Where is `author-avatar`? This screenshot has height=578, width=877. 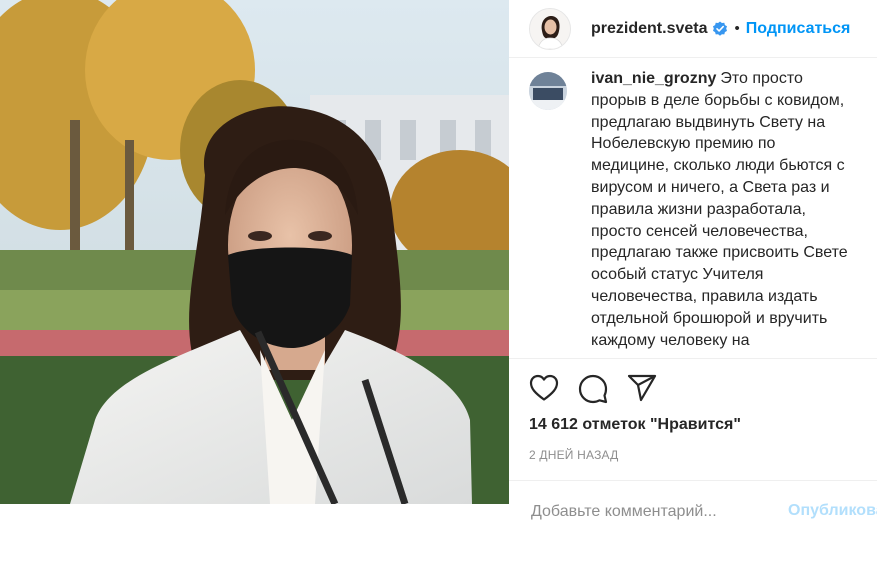 author-avatar is located at coordinates (550, 28).